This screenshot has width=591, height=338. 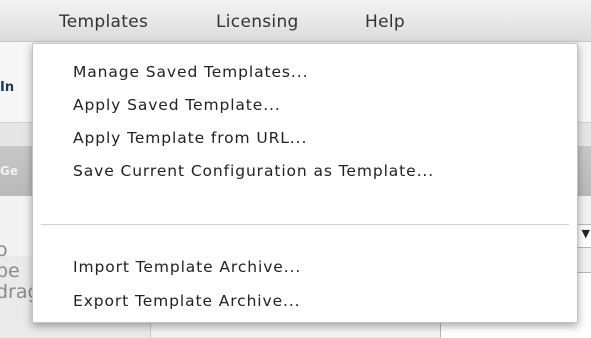 What do you see at coordinates (7, 87) in the screenshot?
I see `panel-title: In` at bounding box center [7, 87].